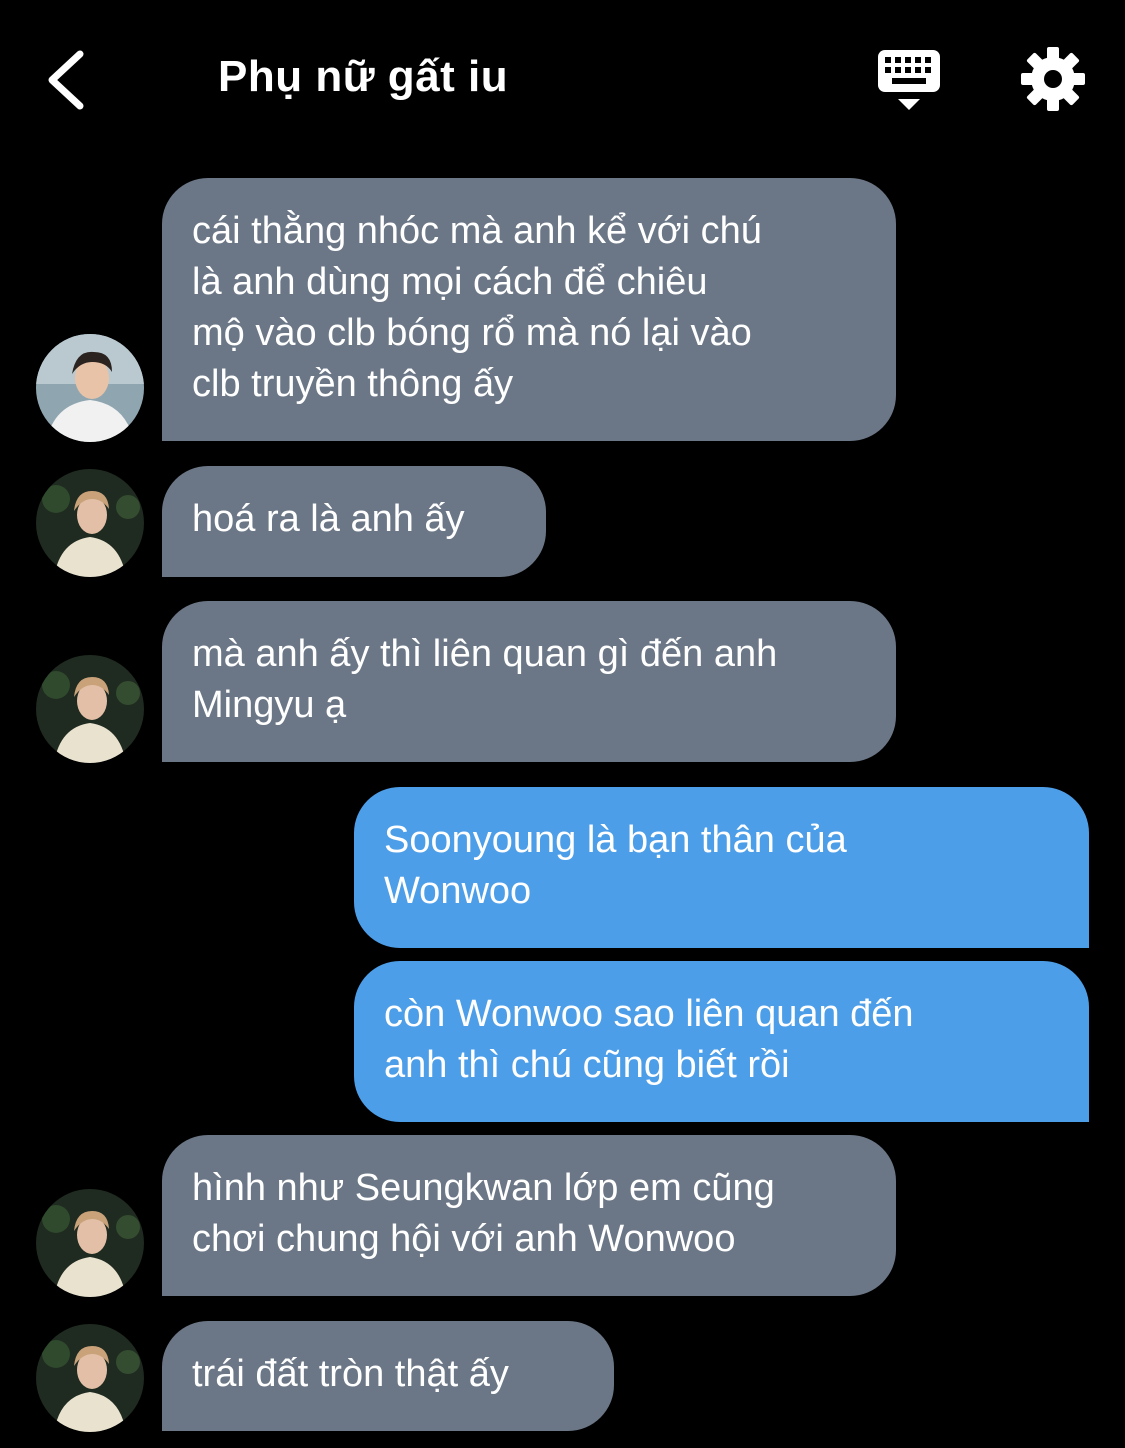  I want to click on gear-icon, so click(1053, 79).